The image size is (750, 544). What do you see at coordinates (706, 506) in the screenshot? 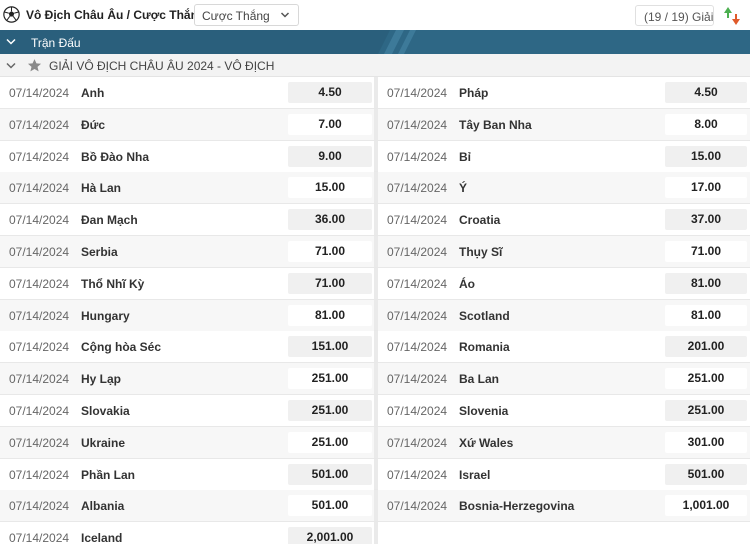
I see `odds-button: 1,001.00` at bounding box center [706, 506].